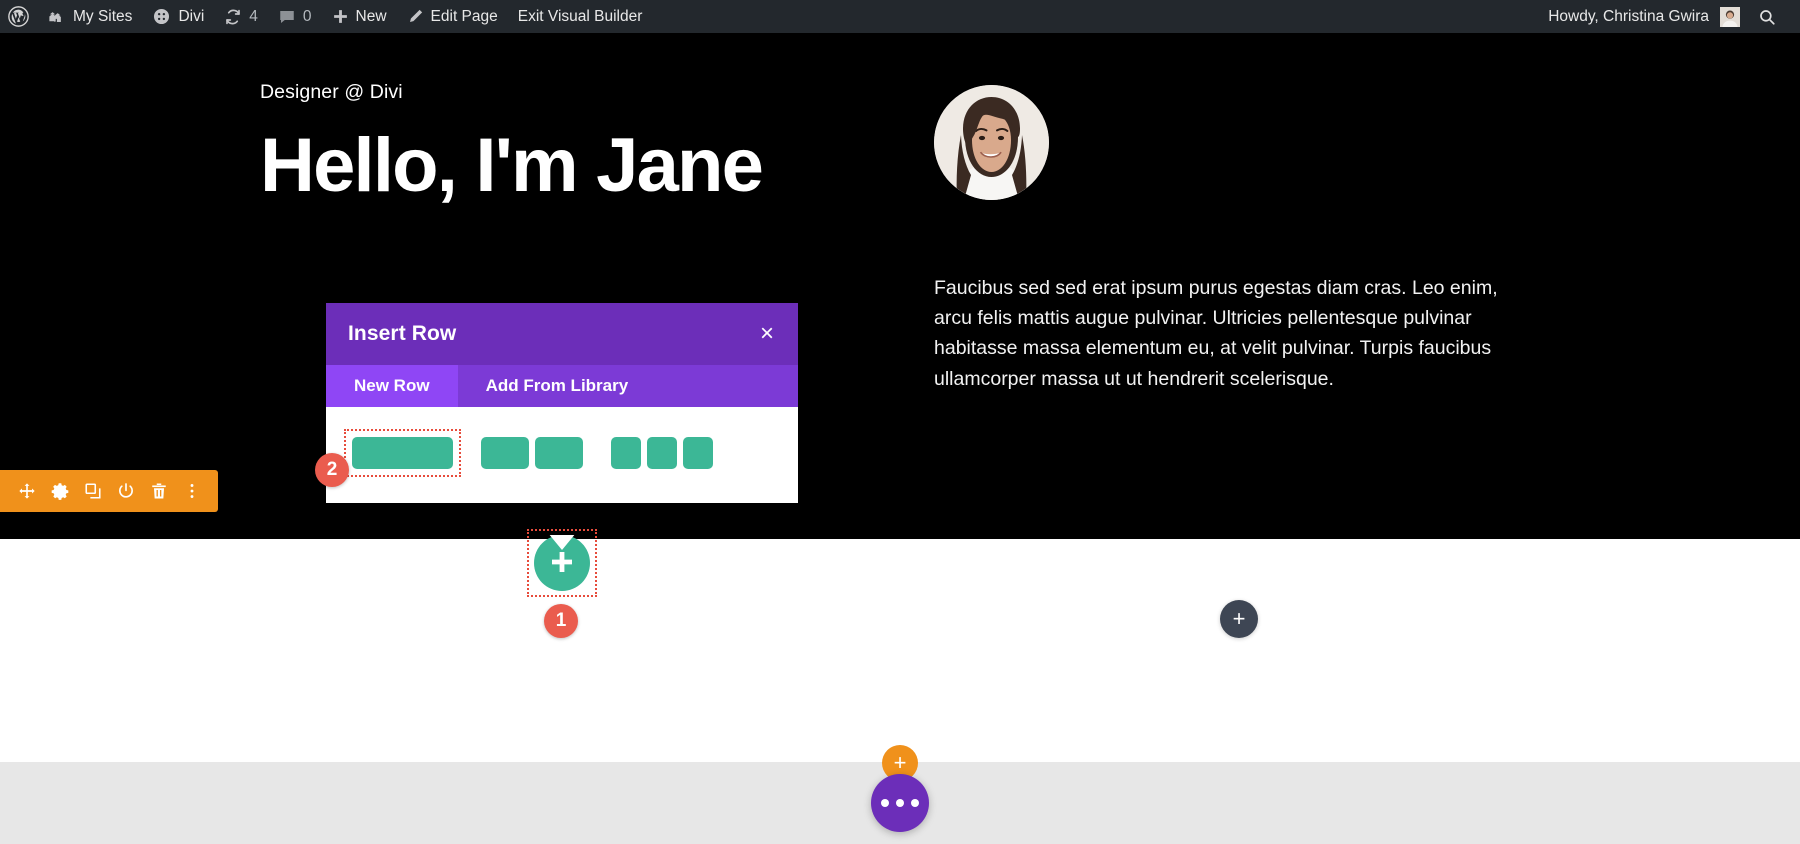 Image resolution: width=1800 pixels, height=844 pixels. I want to click on admin-bar-item-comments: 0, so click(295, 16).